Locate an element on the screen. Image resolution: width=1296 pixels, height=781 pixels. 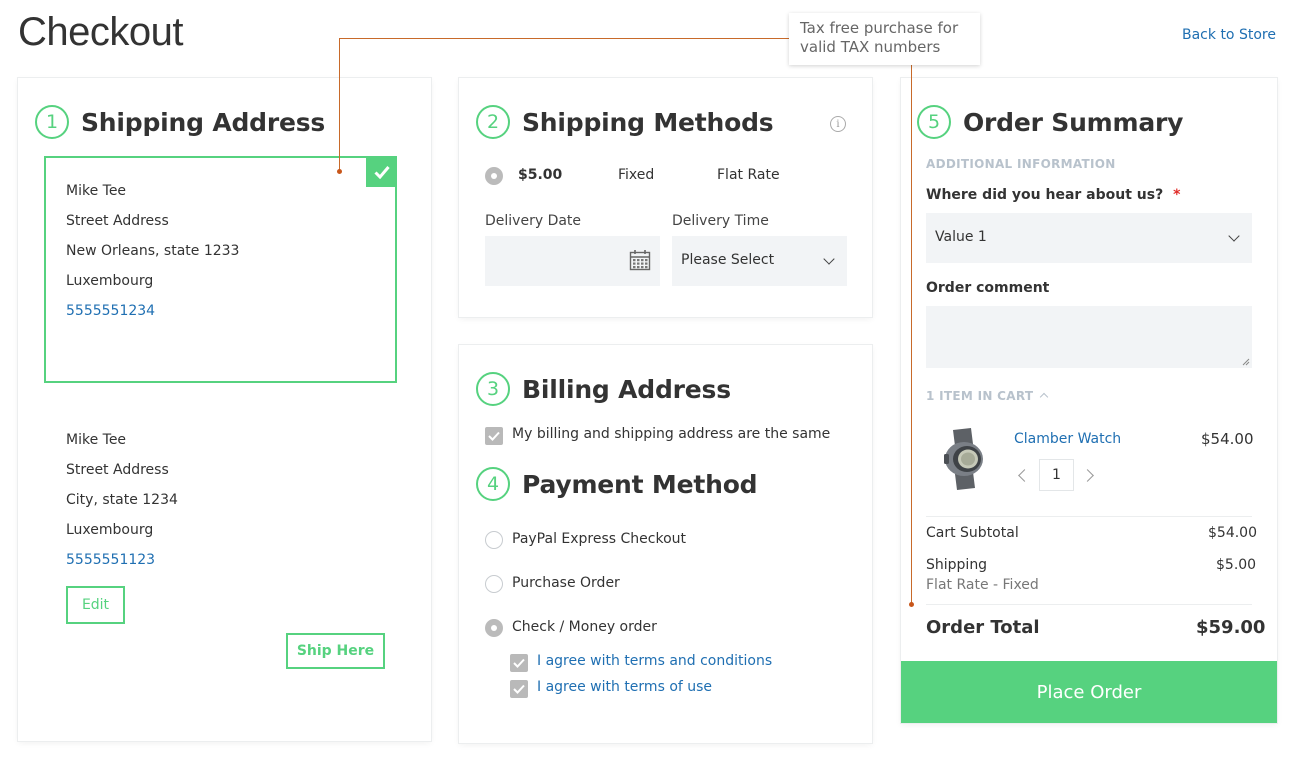
shipping-methods-title: Shipping Methods is located at coordinates (648, 122).